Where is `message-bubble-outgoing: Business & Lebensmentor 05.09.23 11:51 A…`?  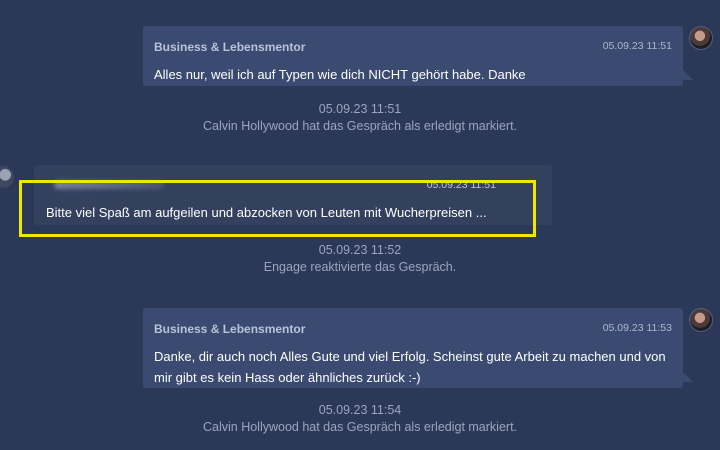
message-bubble-outgoing: Business & Lebensmentor 05.09.23 11:51 A… is located at coordinates (418, 56).